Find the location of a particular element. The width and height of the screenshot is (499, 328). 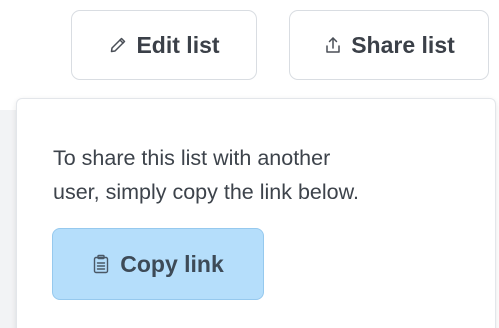

clipboard-icon is located at coordinates (101, 264).